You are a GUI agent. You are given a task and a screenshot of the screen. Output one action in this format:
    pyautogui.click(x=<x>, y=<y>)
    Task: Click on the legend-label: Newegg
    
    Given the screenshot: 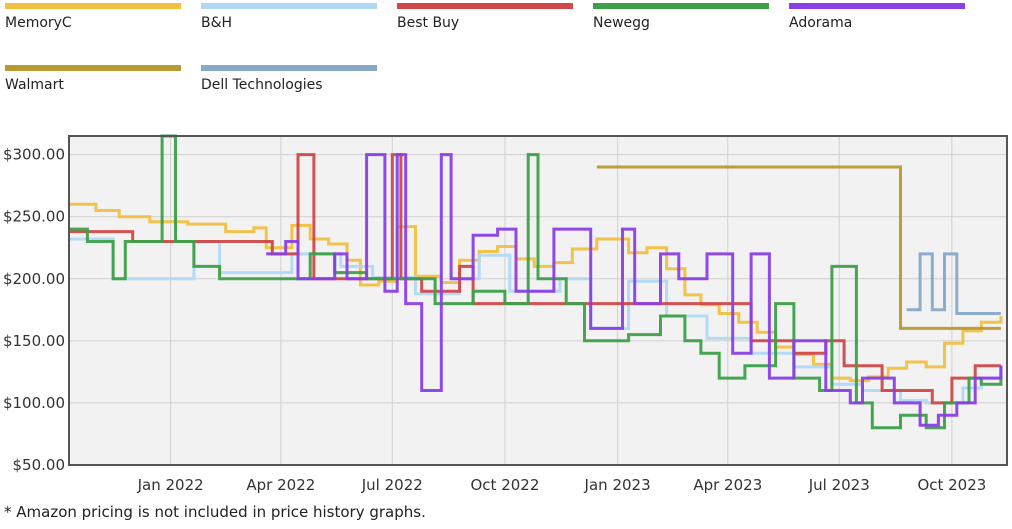 What is the action you would take?
    pyautogui.click(x=621, y=23)
    